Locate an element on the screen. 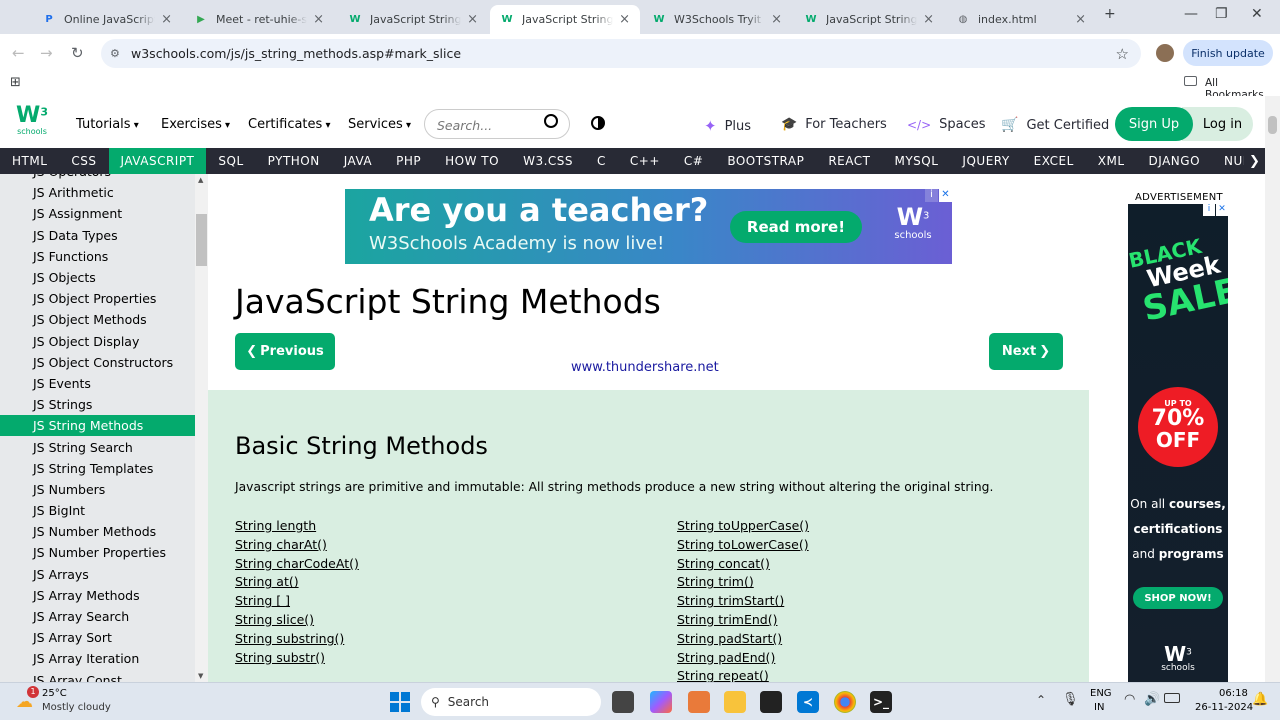 The height and width of the screenshot is (720, 1280). plus-link: ✦ Plus is located at coordinates (727, 126).